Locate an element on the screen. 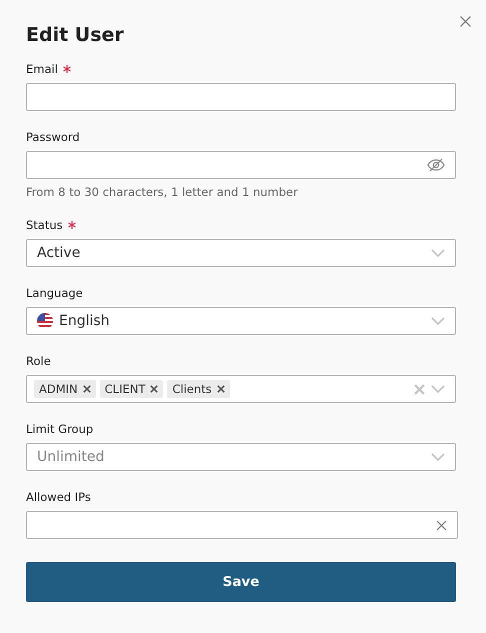 The height and width of the screenshot is (633, 486). role-tag: Clients is located at coordinates (198, 389).